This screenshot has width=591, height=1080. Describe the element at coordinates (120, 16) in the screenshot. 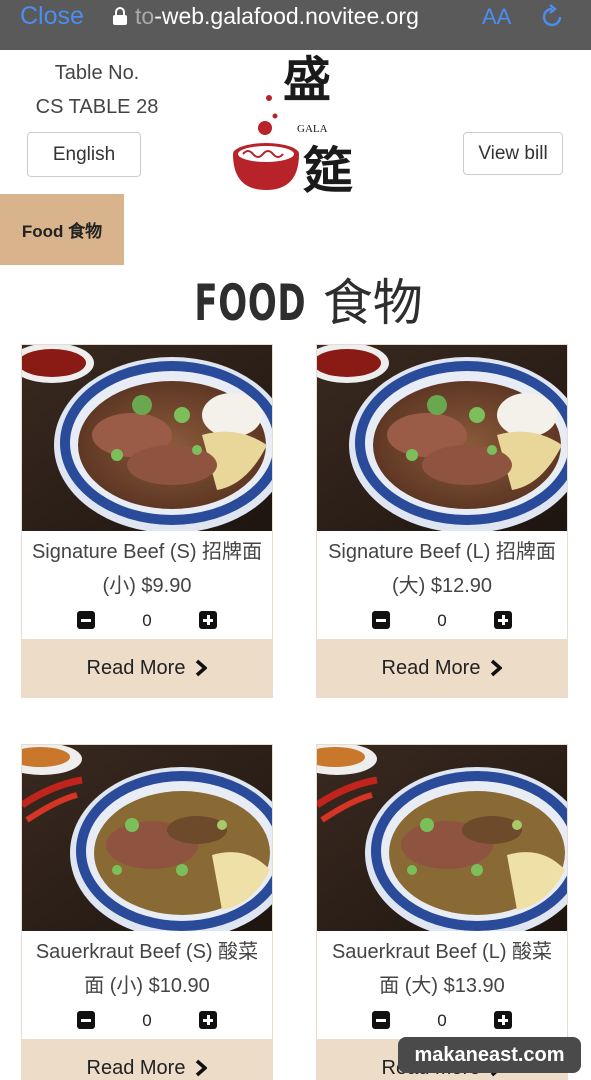

I see `lock-icon` at that location.